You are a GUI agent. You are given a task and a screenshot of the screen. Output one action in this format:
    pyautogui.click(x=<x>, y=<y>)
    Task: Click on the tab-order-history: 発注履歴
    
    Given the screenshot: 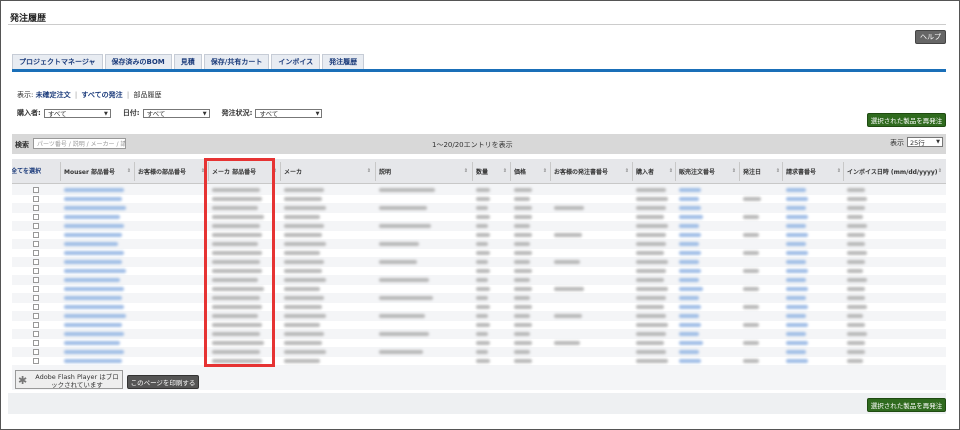 What is the action you would take?
    pyautogui.click(x=343, y=61)
    